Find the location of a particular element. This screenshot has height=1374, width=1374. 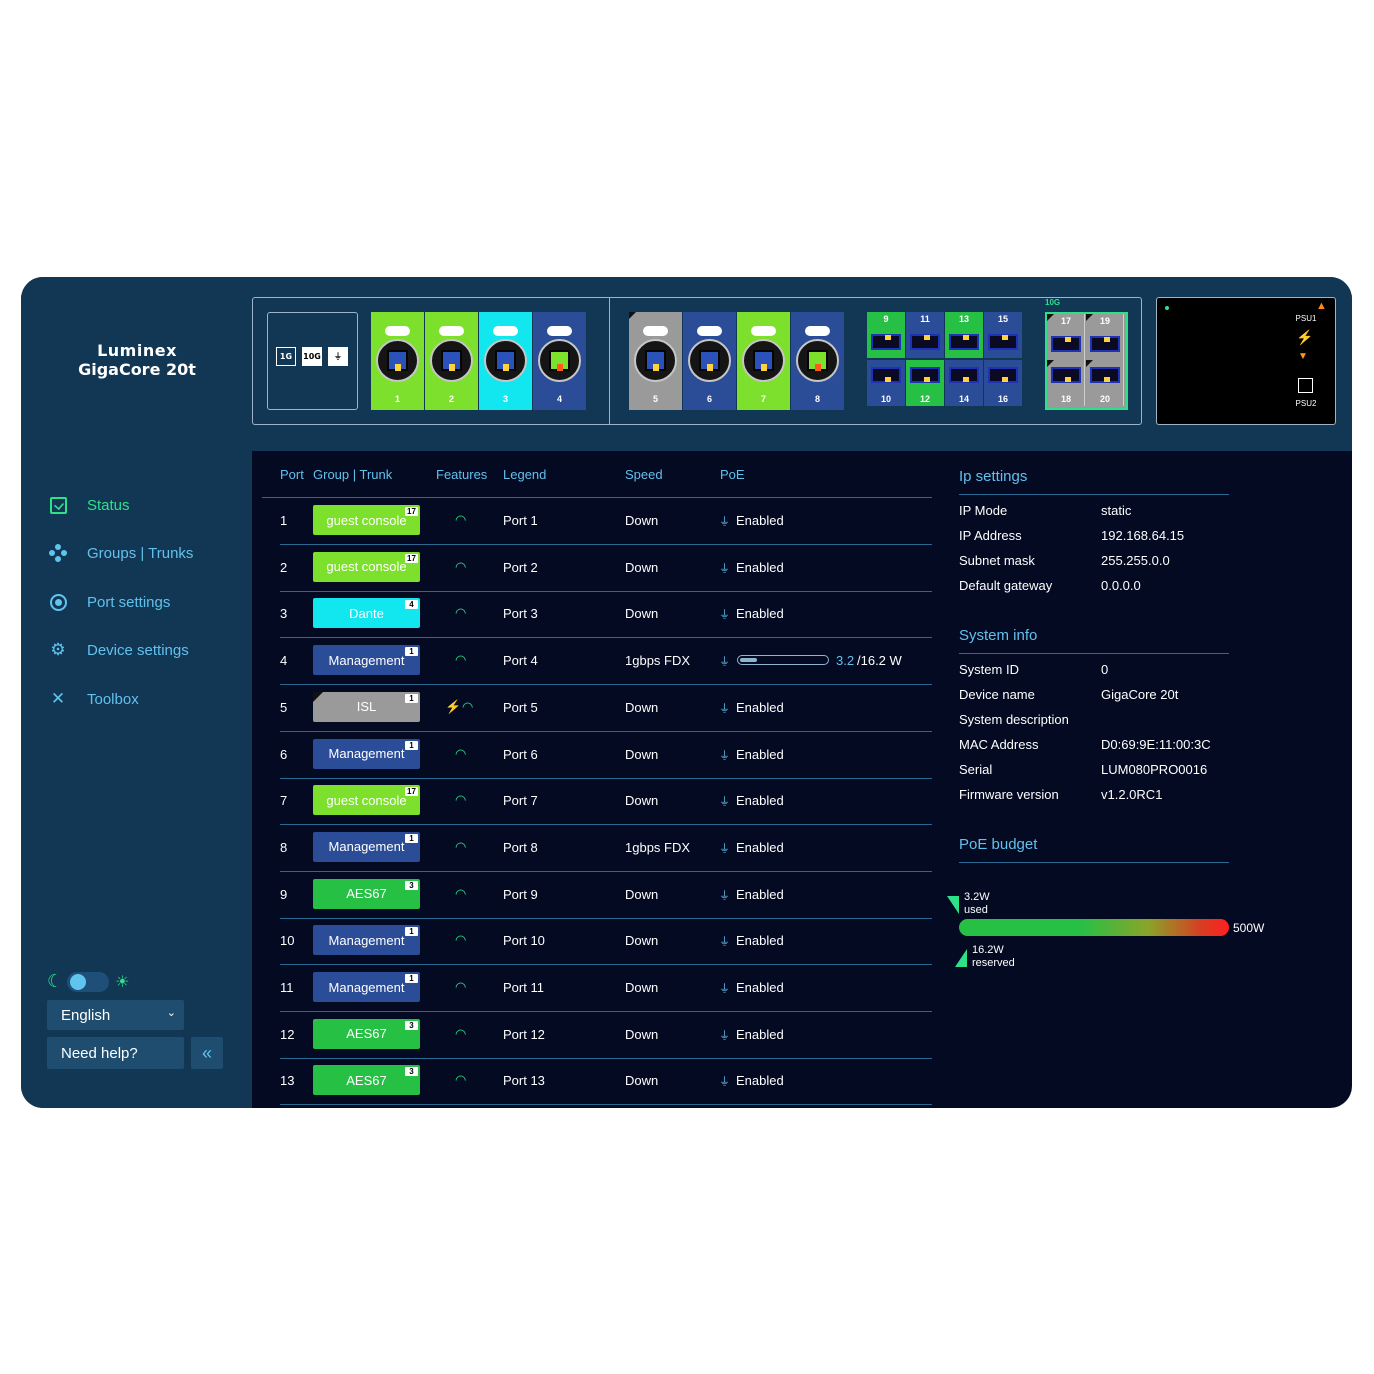

ethernet-port-5: 5 is located at coordinates (655, 361).